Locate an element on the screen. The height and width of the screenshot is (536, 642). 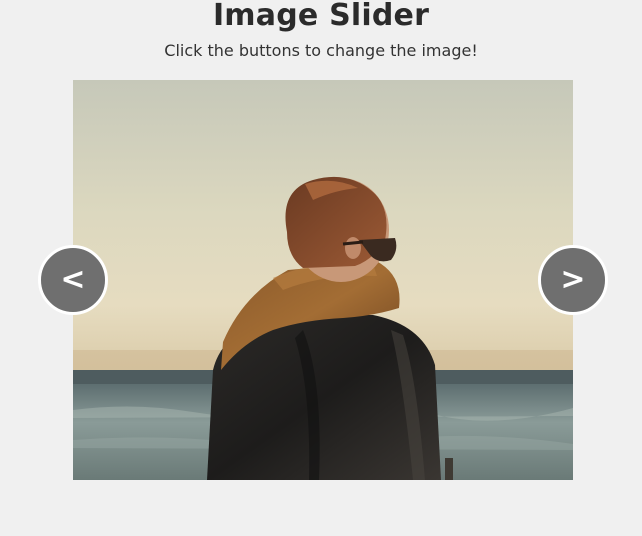
next-button: > is located at coordinates (573, 280).